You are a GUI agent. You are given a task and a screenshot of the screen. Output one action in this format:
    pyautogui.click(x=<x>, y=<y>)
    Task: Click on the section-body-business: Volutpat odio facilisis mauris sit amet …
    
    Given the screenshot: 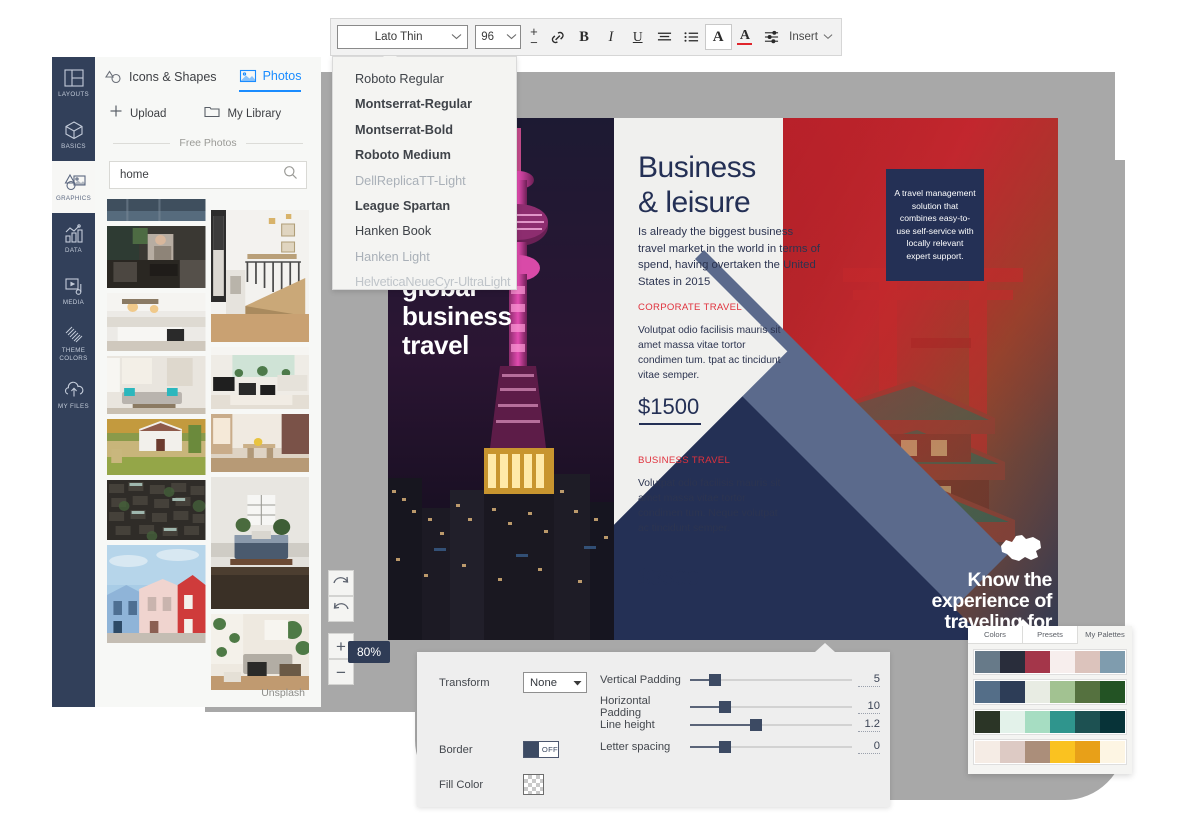 What is the action you would take?
    pyautogui.click(x=713, y=506)
    